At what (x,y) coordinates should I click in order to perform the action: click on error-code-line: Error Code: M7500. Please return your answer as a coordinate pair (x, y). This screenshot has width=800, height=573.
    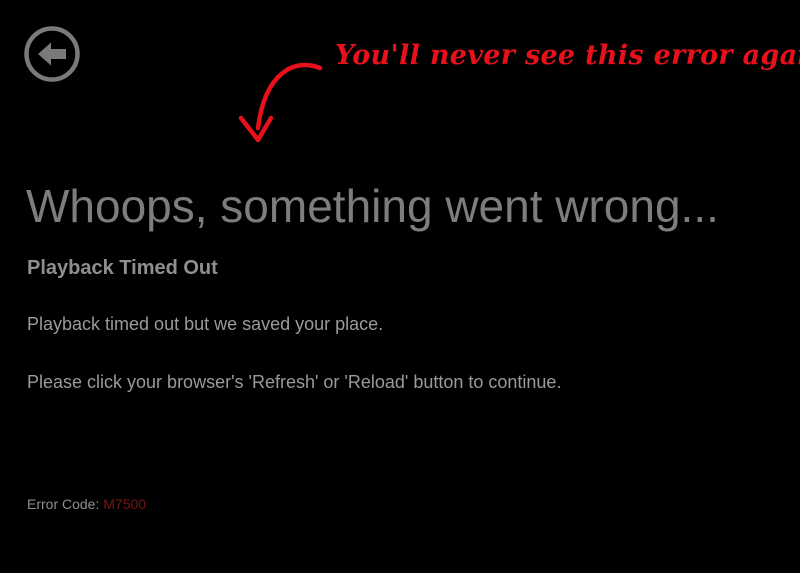
    Looking at the image, I should click on (86, 504).